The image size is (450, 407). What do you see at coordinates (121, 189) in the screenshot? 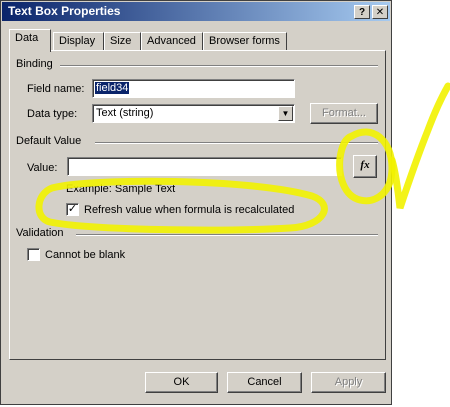
I see `example-text: Example: Sample Text` at bounding box center [121, 189].